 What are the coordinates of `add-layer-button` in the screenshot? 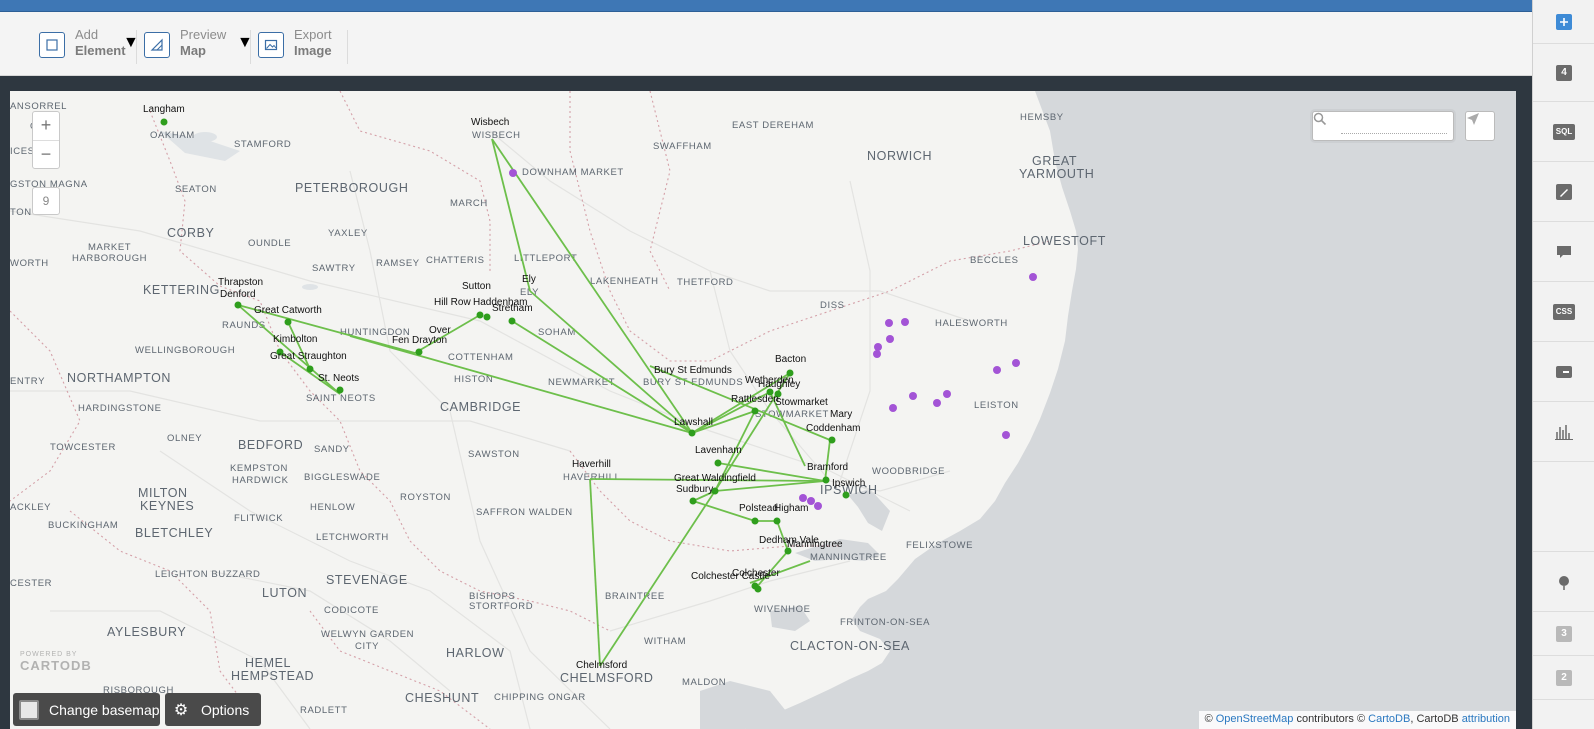 It's located at (1563, 22).